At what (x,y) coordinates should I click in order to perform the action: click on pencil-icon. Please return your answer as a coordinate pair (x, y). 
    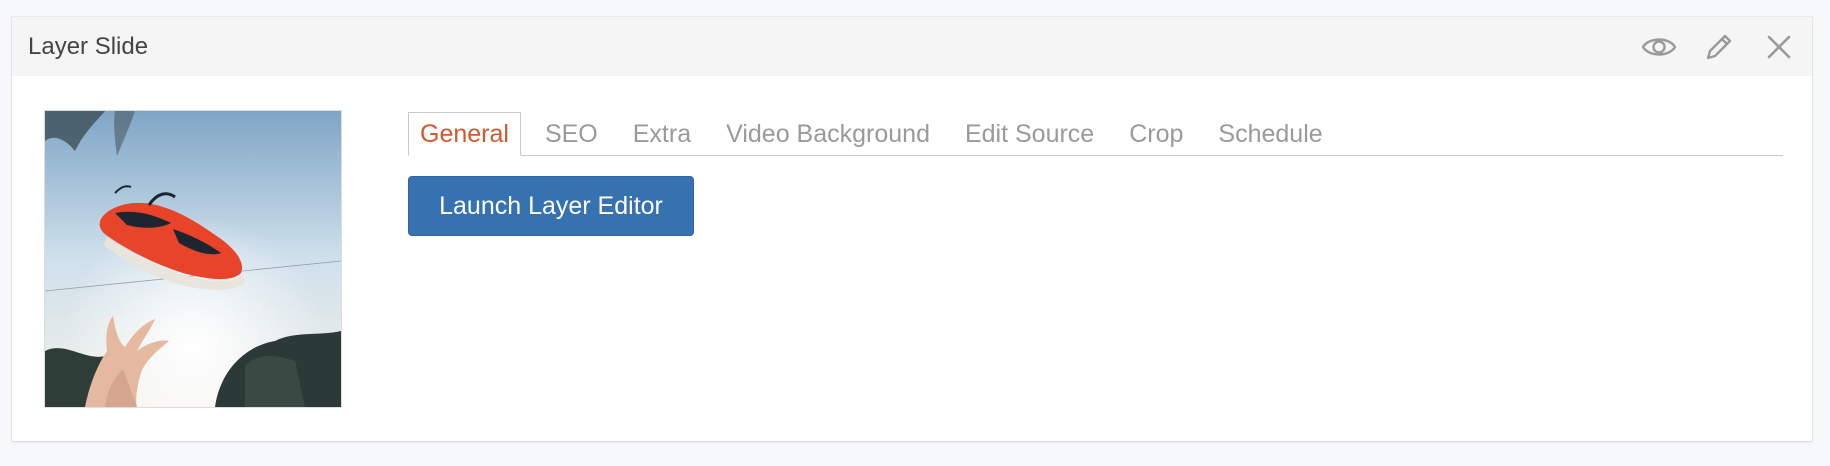
    Looking at the image, I should click on (1719, 47).